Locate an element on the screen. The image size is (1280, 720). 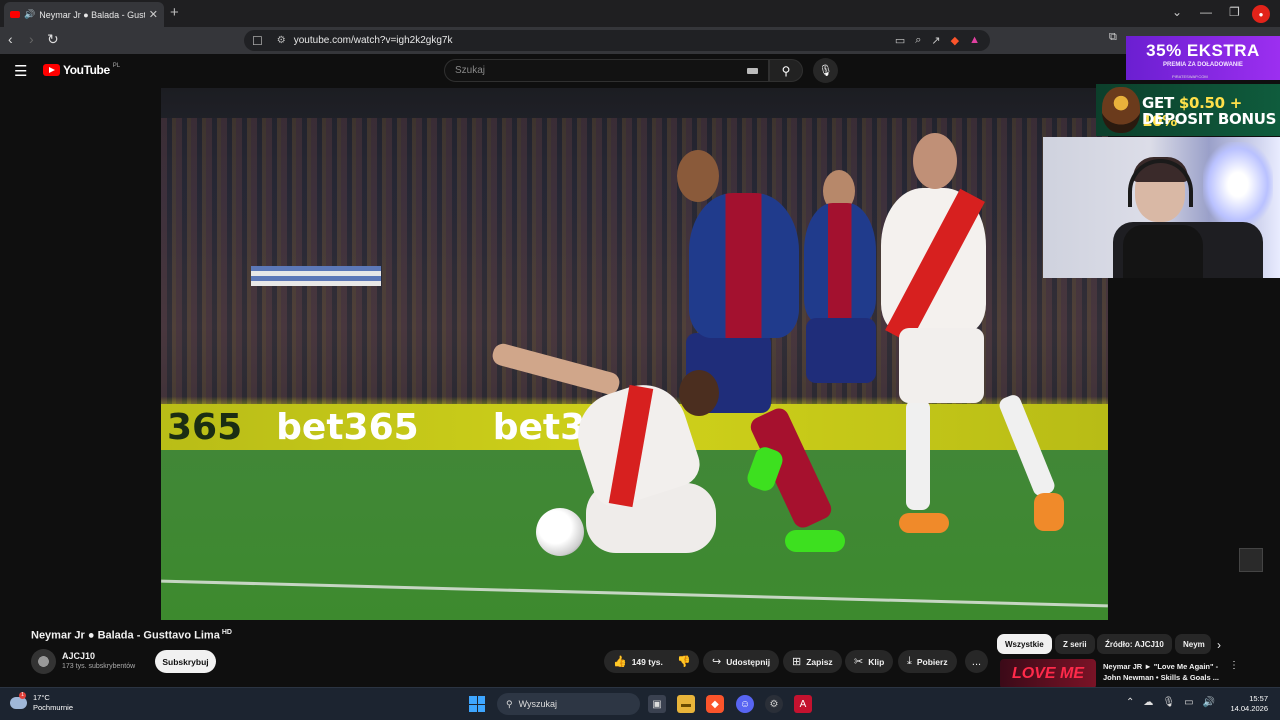
cloud-icon: 1 is located at coordinates (18, 700).